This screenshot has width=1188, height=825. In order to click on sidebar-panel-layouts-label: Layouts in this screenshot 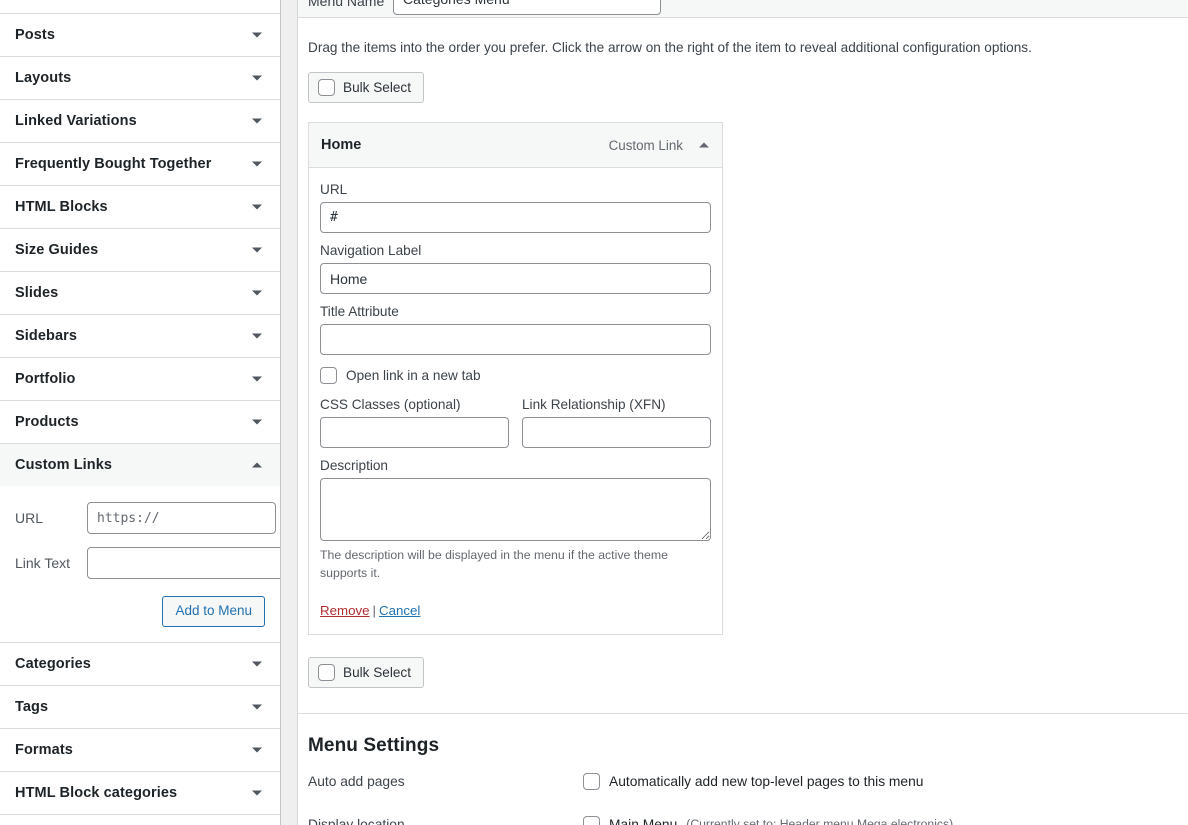, I will do `click(43, 78)`.